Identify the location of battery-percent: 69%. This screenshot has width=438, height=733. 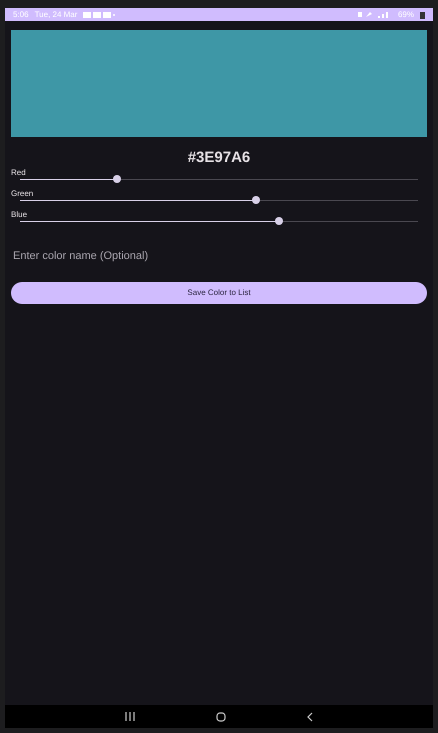
(406, 14).